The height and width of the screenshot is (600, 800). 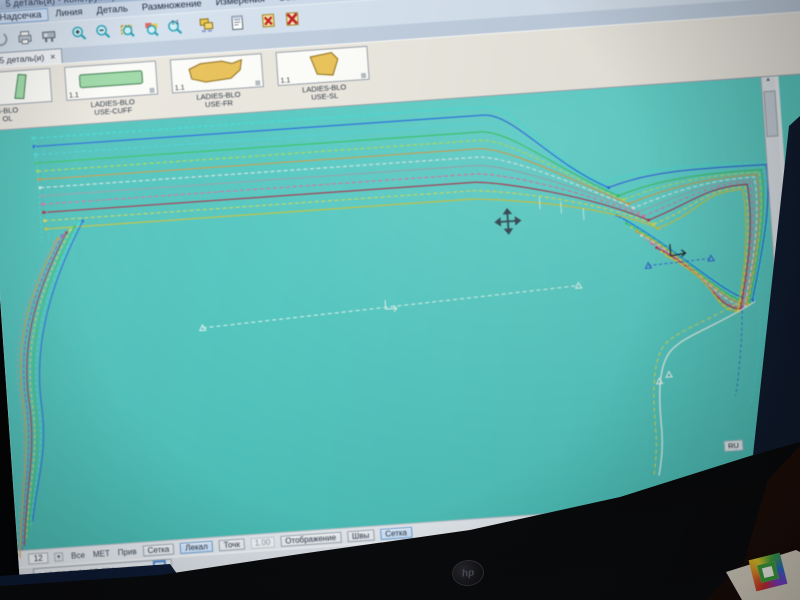 I want to click on zoom-1-1-icon: 1:1, so click(x=175, y=27).